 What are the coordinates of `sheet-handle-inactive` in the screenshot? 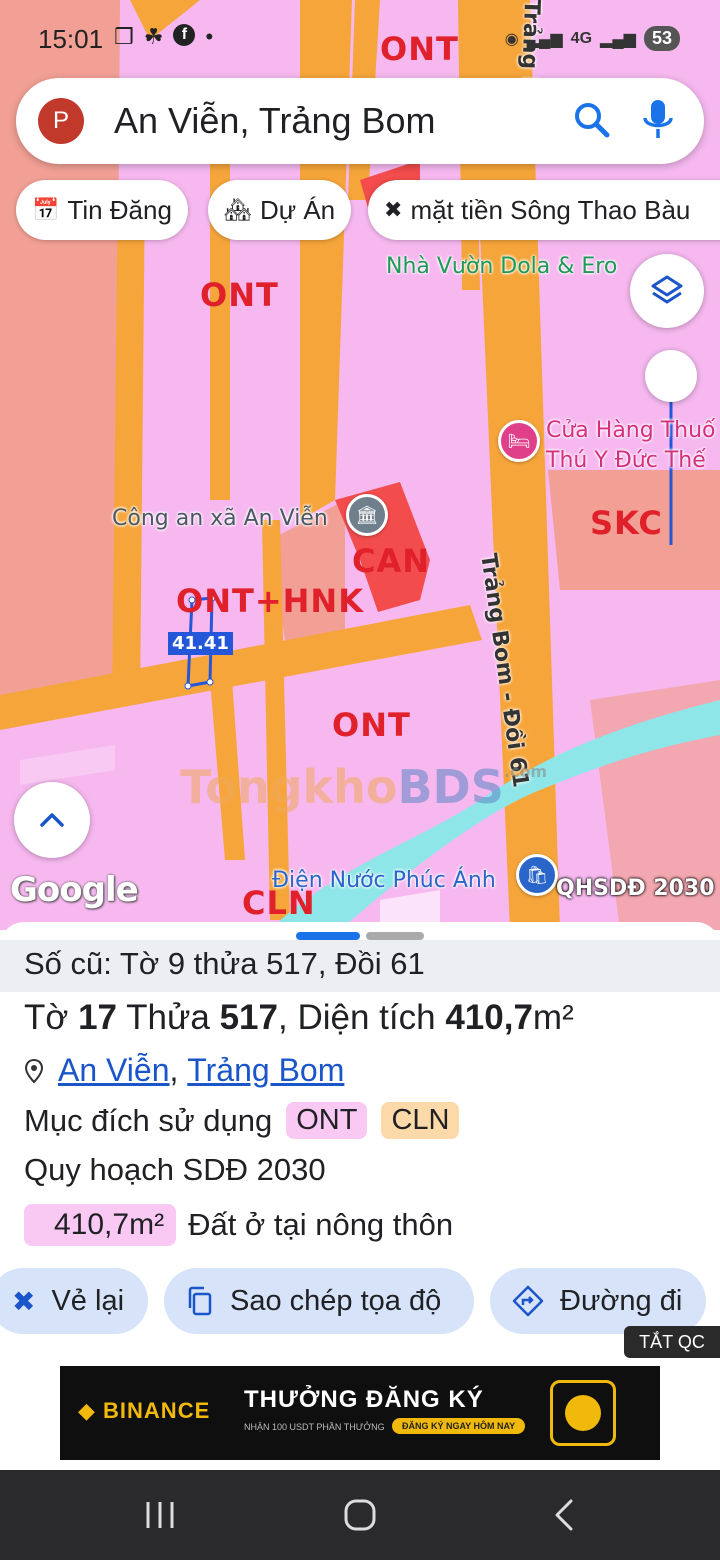 It's located at (395, 936).